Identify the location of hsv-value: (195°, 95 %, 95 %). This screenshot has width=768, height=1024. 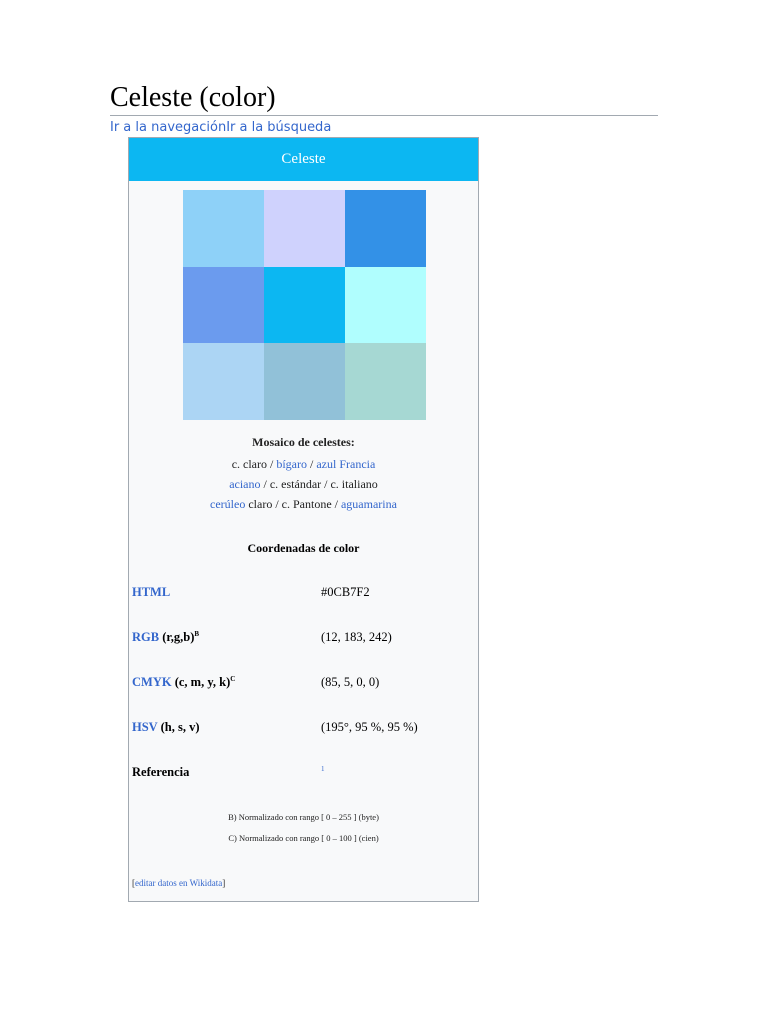
(369, 727).